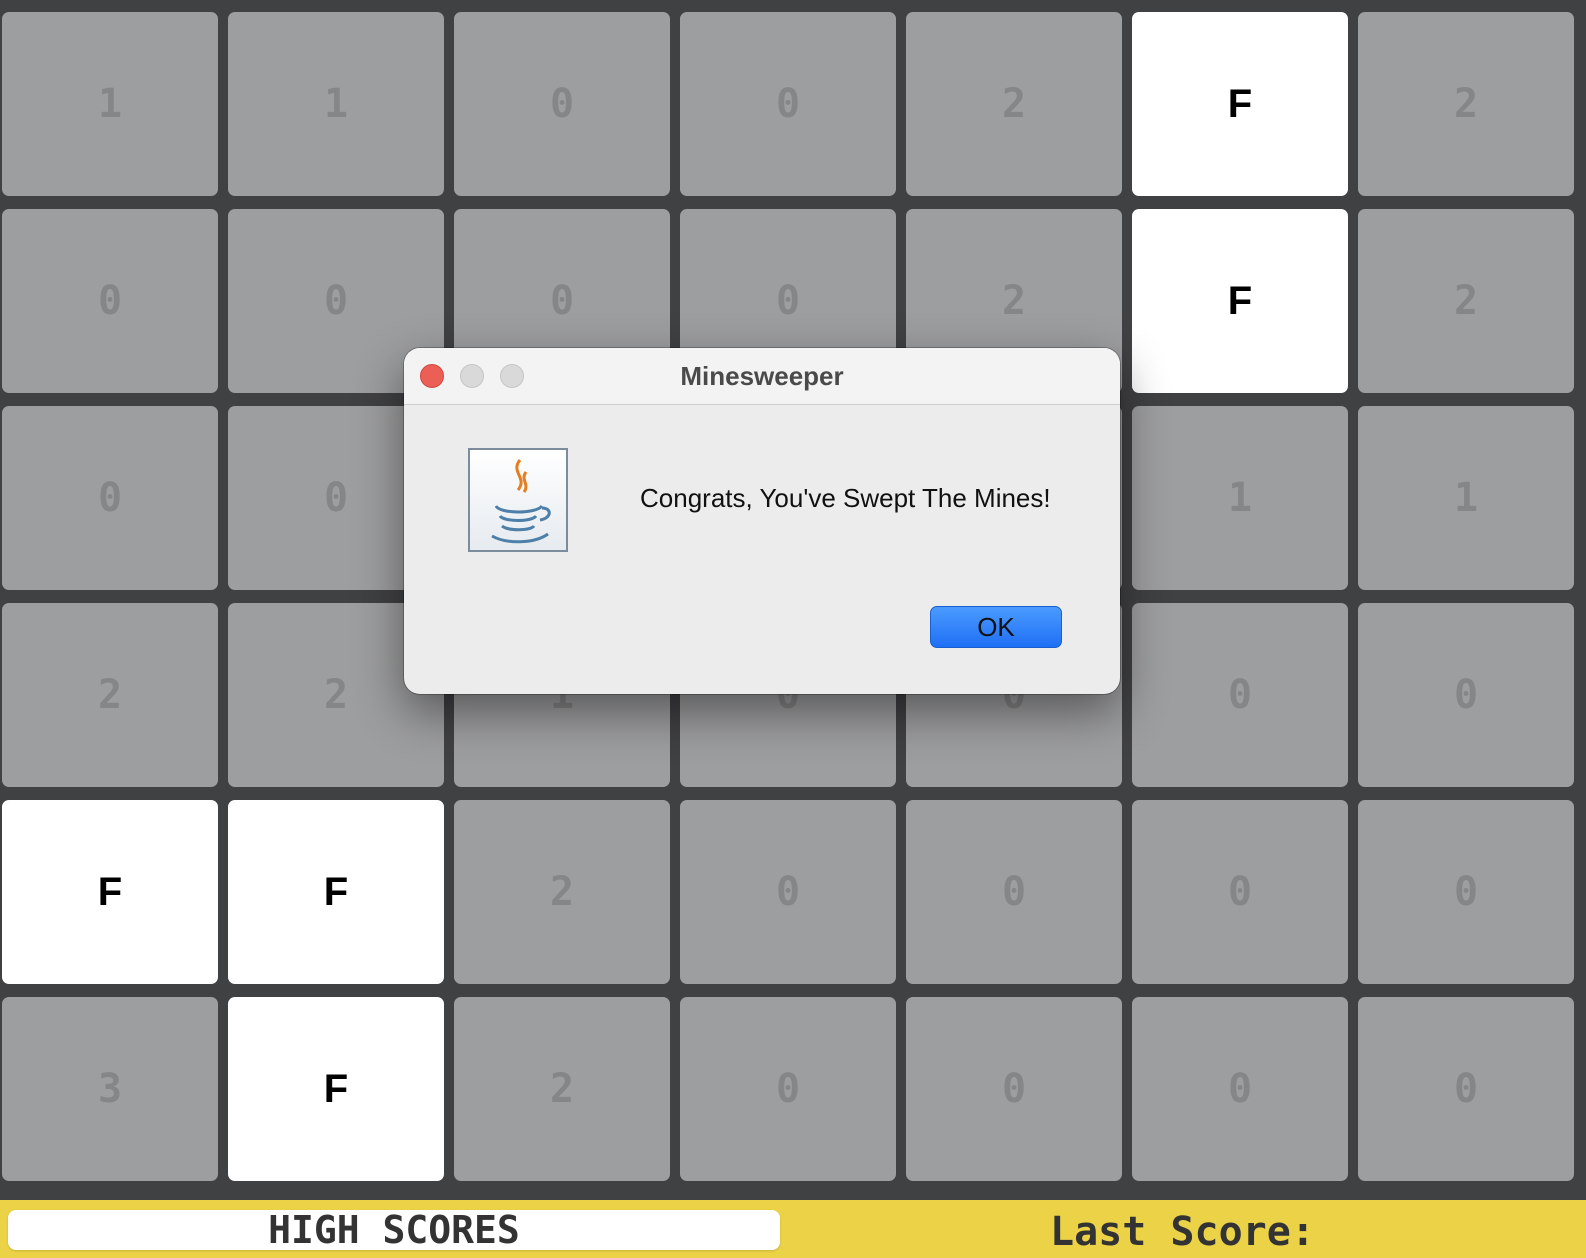  What do you see at coordinates (1182, 1232) in the screenshot?
I see `last-score-label: Last Score:` at bounding box center [1182, 1232].